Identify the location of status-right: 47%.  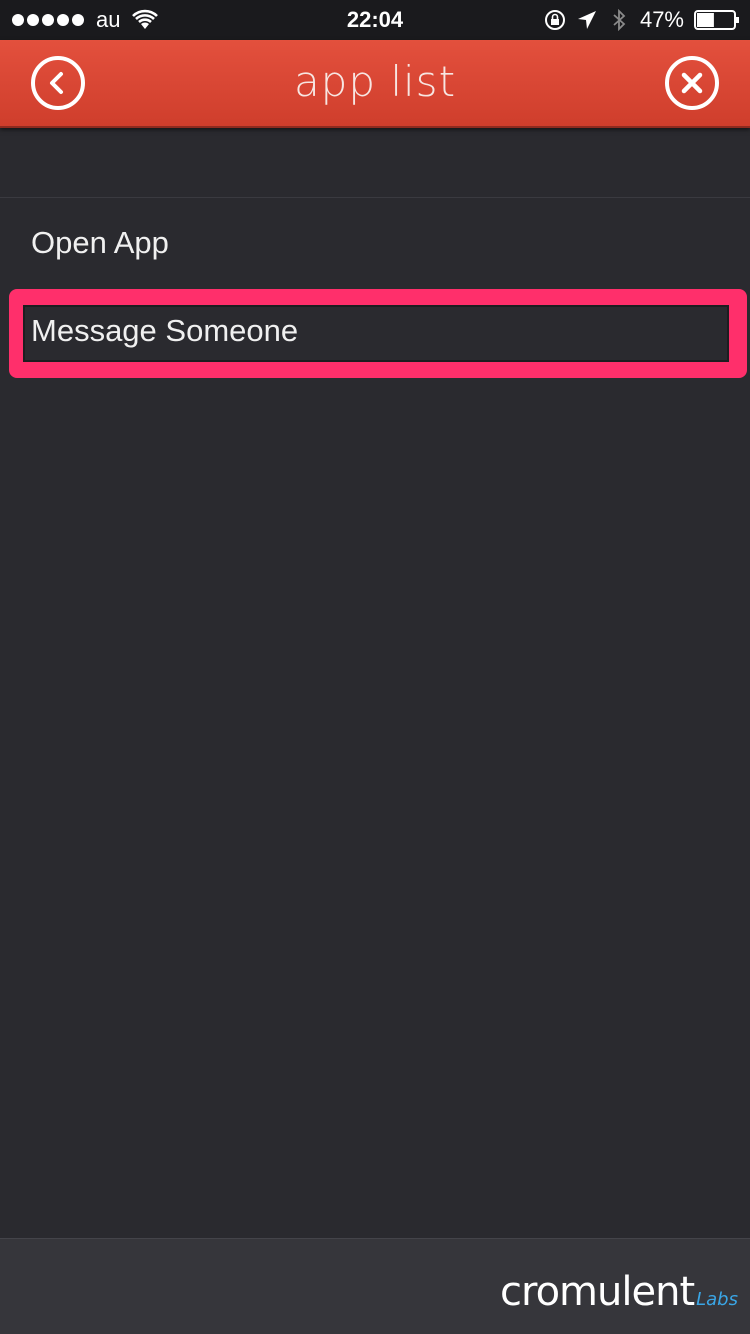
(642, 20).